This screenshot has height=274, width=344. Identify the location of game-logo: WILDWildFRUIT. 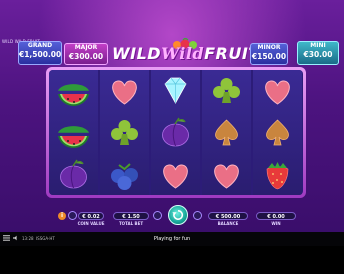
(185, 55).